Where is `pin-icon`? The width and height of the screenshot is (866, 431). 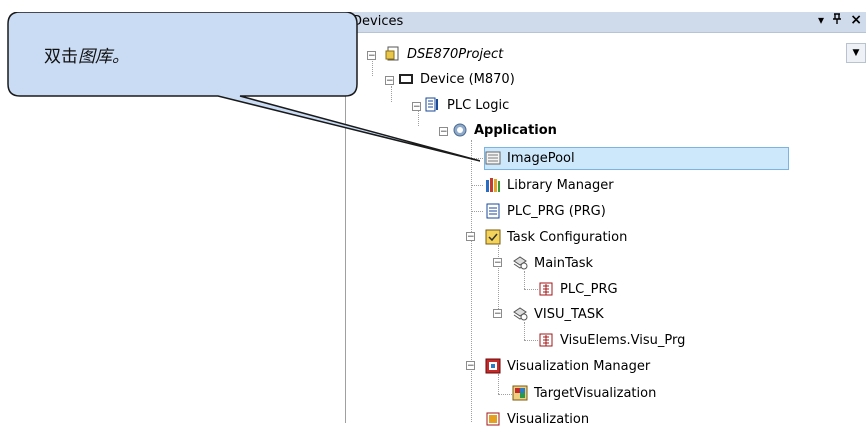 pin-icon is located at coordinates (837, 20).